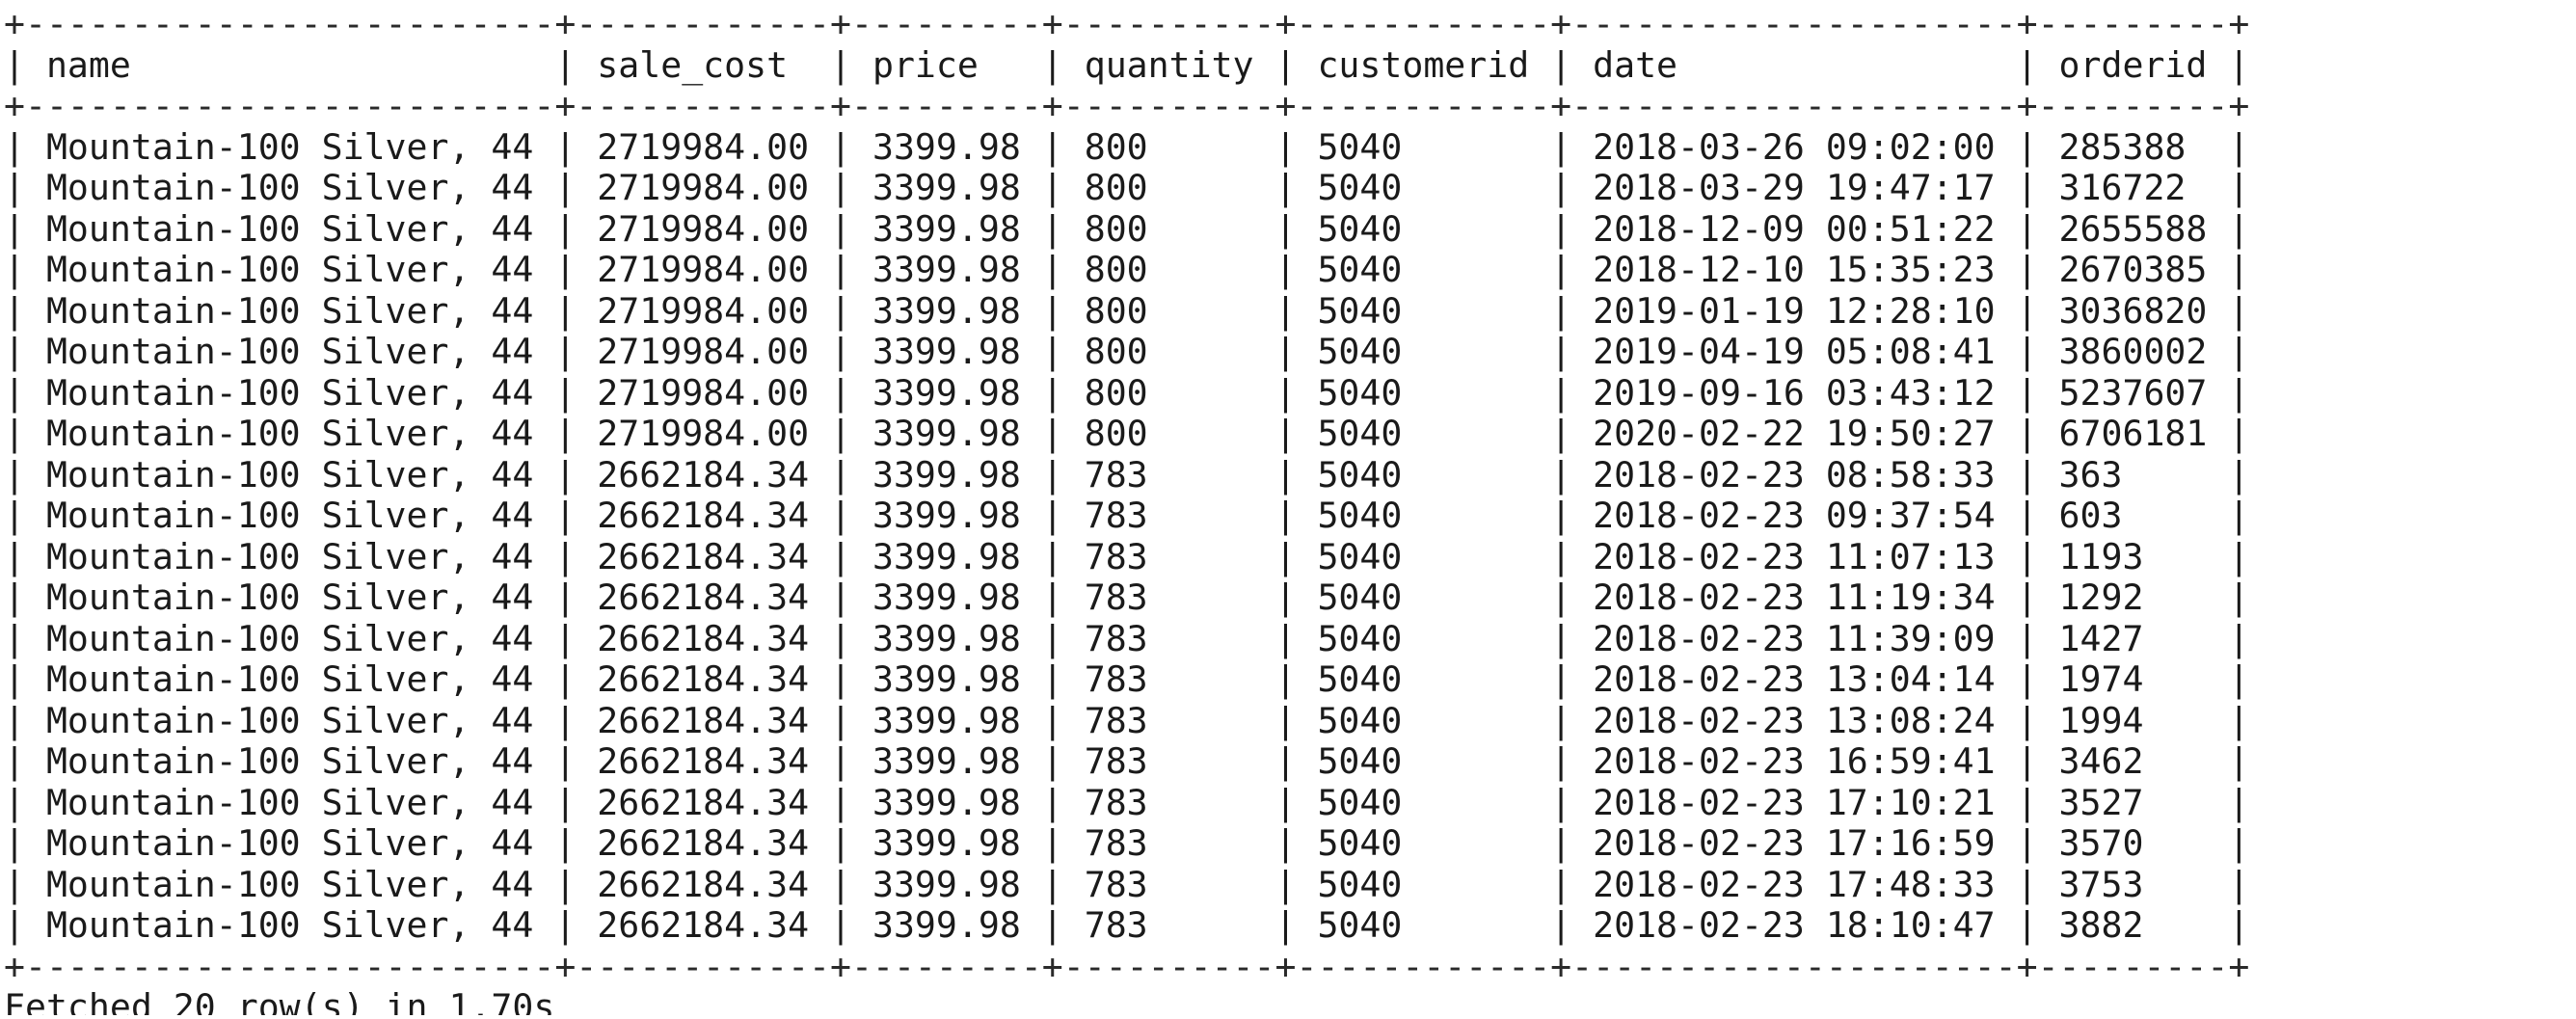 Image resolution: width=2576 pixels, height=1019 pixels. I want to click on query-status: Fetched 20 row(s) in 1.70s, so click(280, 1000).